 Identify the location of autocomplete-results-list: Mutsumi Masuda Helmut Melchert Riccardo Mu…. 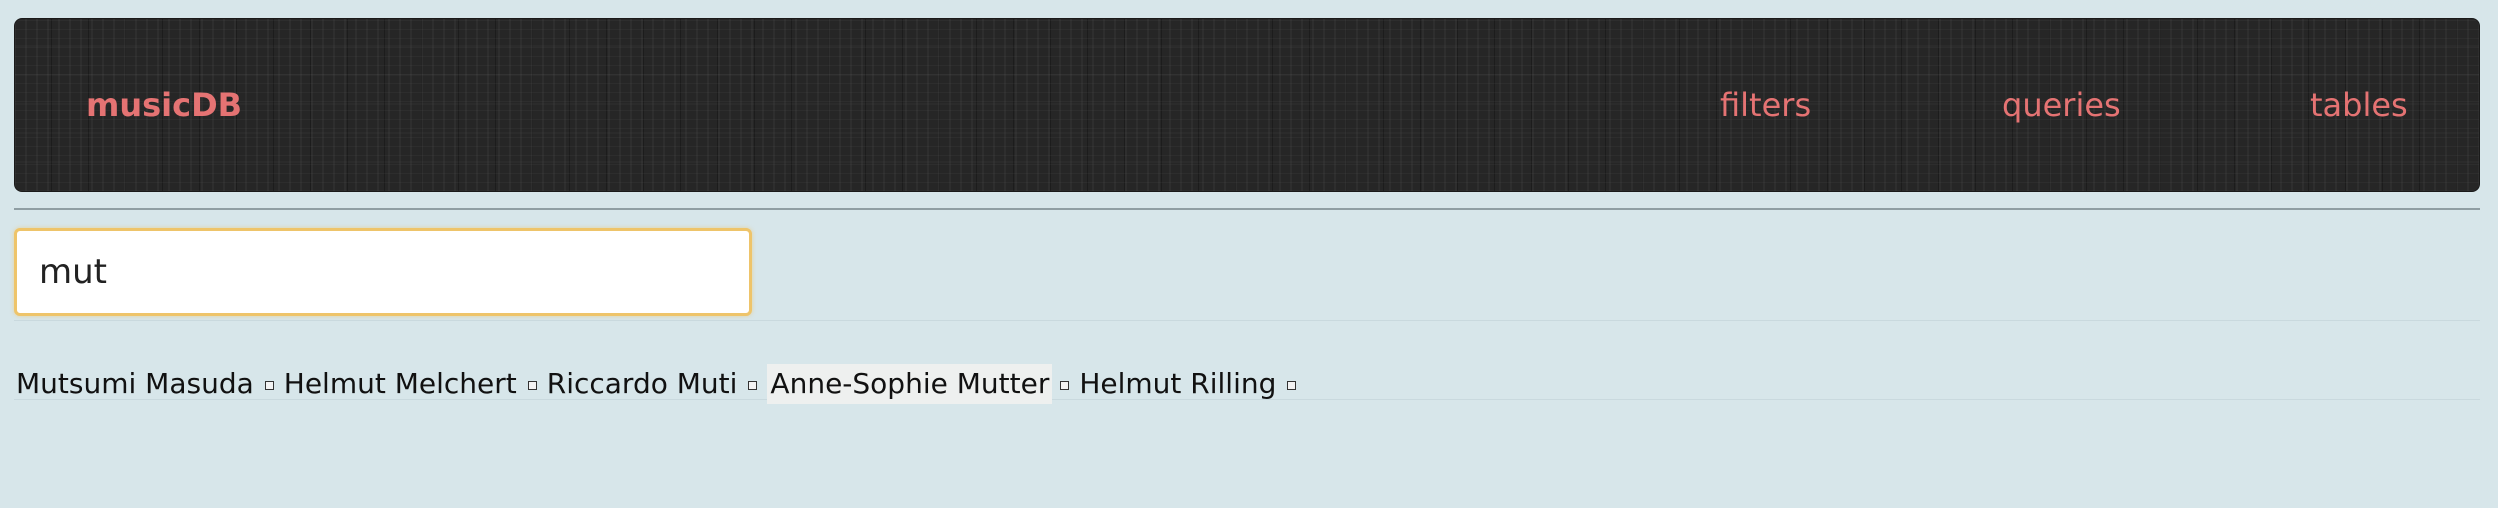
(661, 384).